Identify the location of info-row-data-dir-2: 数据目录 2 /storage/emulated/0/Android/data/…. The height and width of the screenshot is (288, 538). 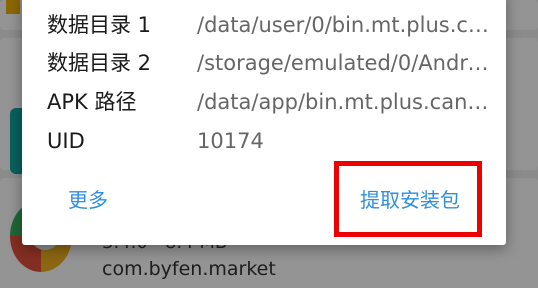
(269, 63).